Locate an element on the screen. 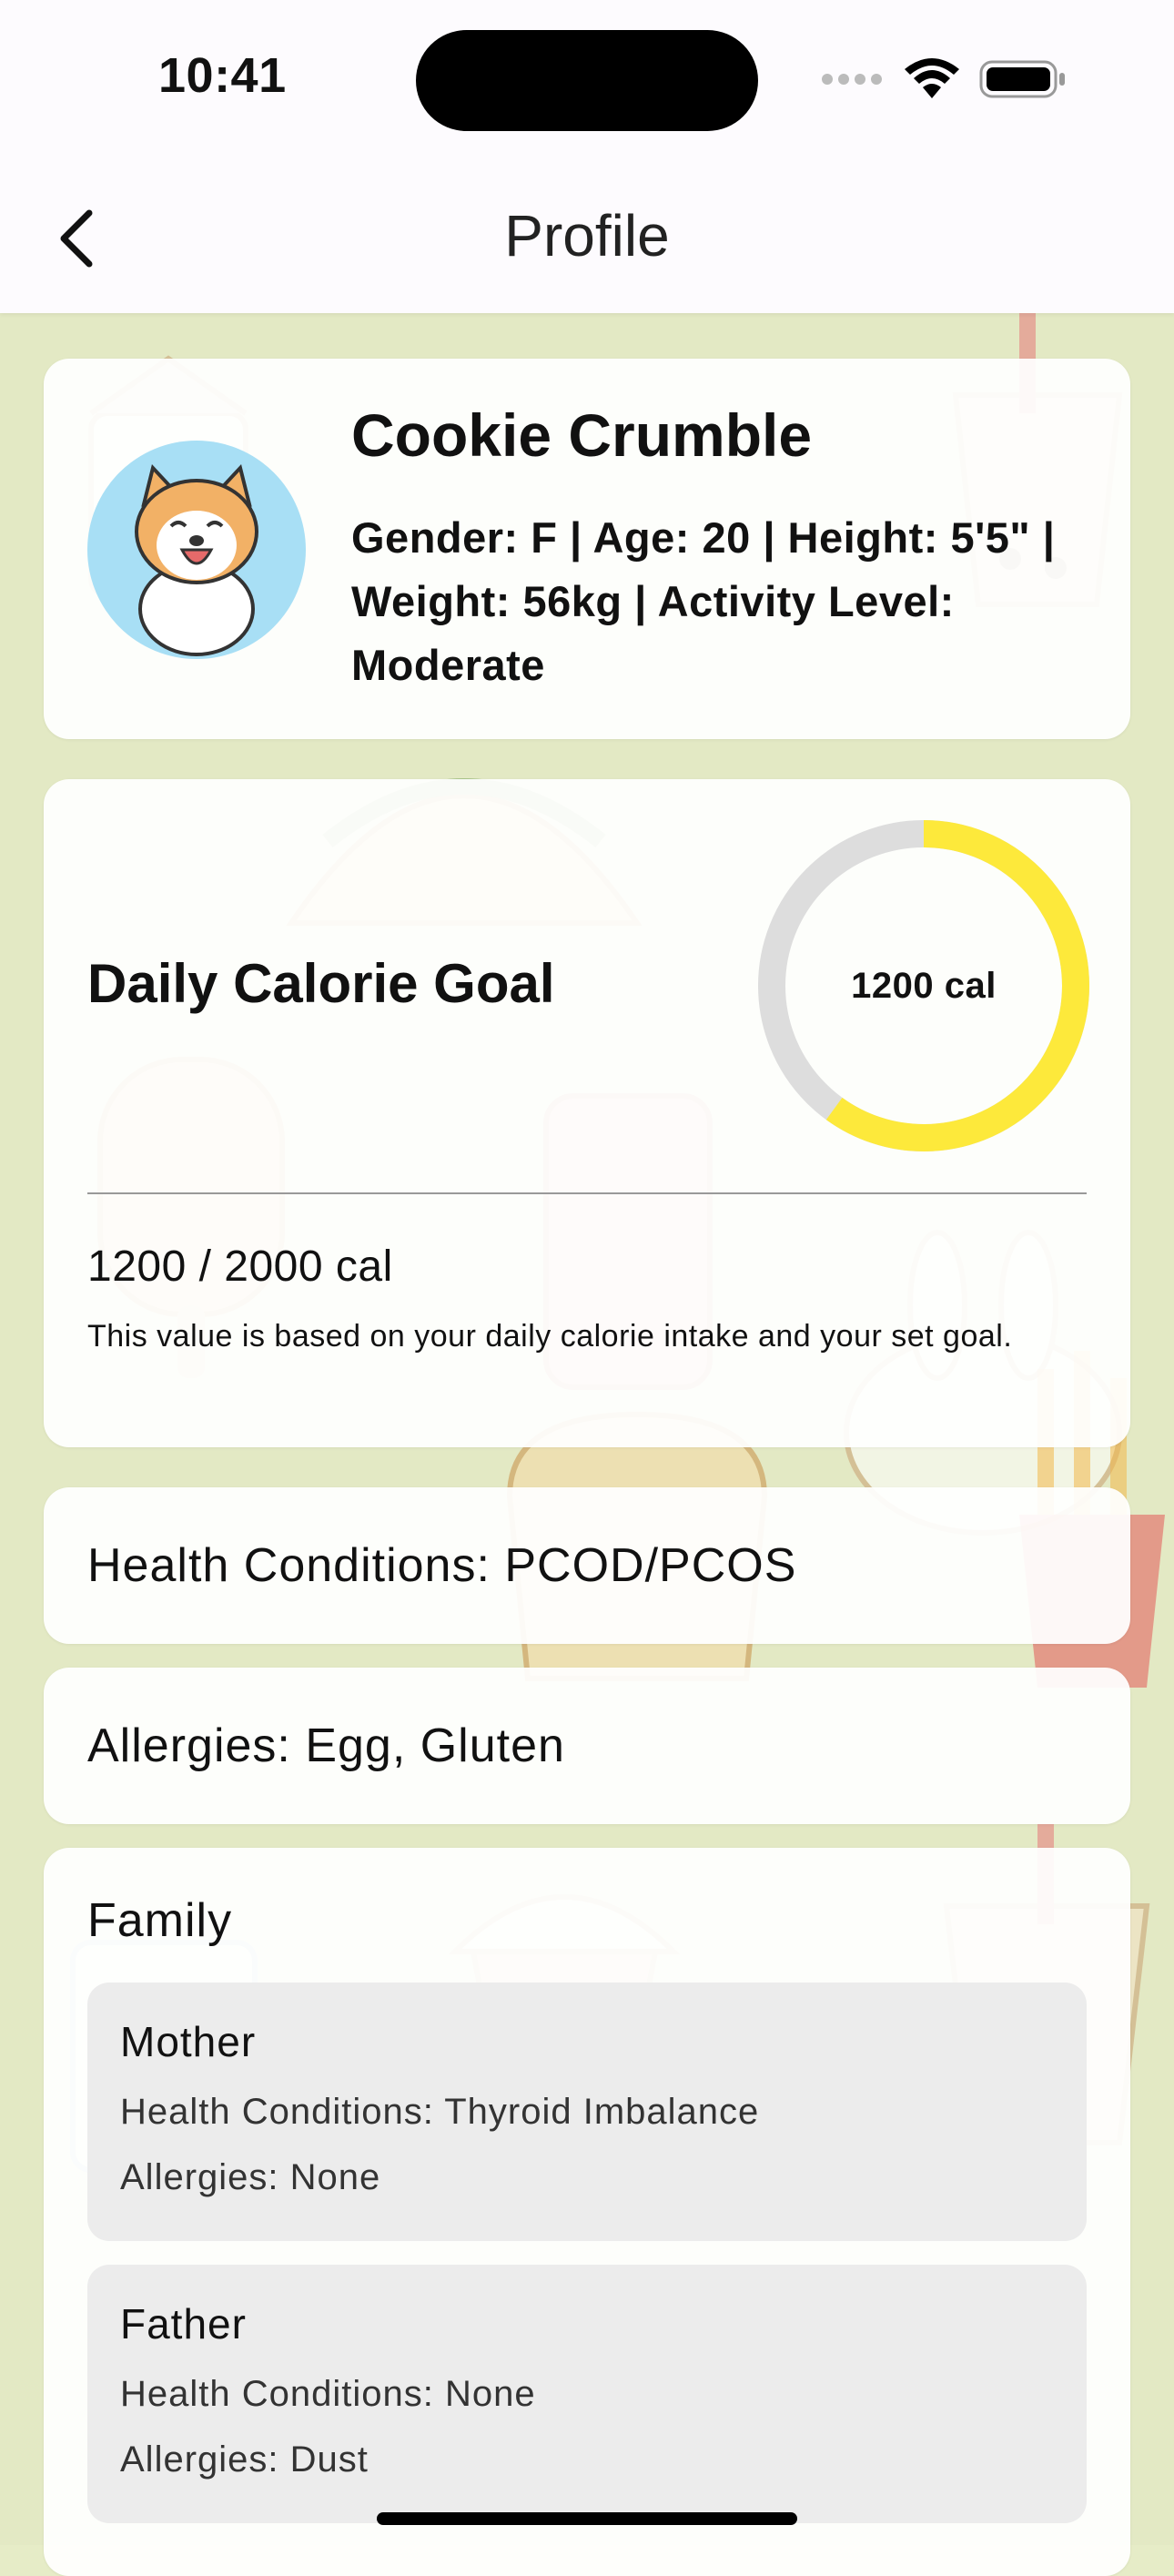 The width and height of the screenshot is (1174, 2576). allergies-card: Allergies: Egg, Gluten is located at coordinates (587, 1746).